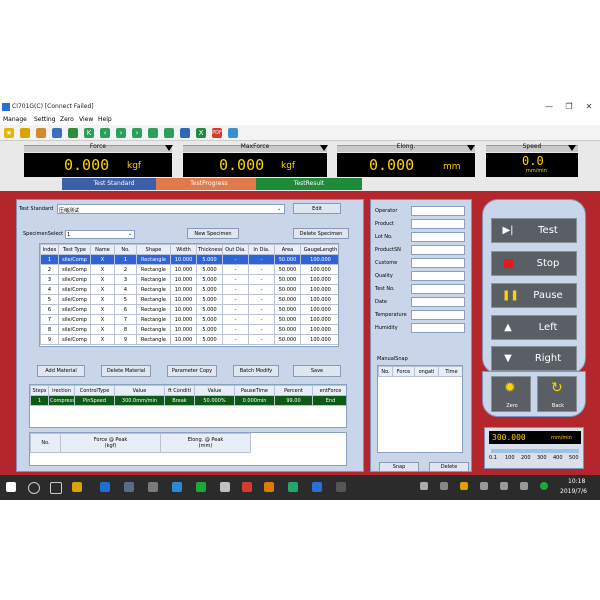 This screenshot has height=600, width=600. Describe the element at coordinates (572, 148) in the screenshot. I see `speed-dropdown-icon` at that location.